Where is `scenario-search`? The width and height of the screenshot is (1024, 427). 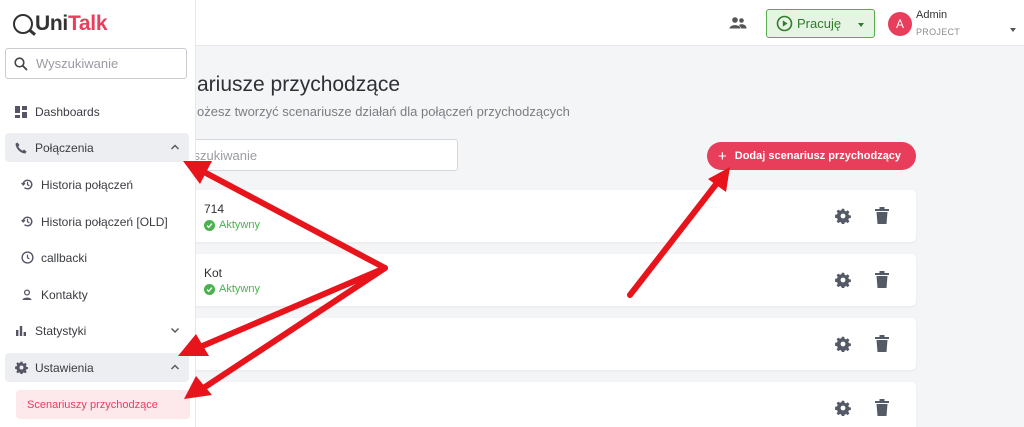 scenario-search is located at coordinates (314, 155).